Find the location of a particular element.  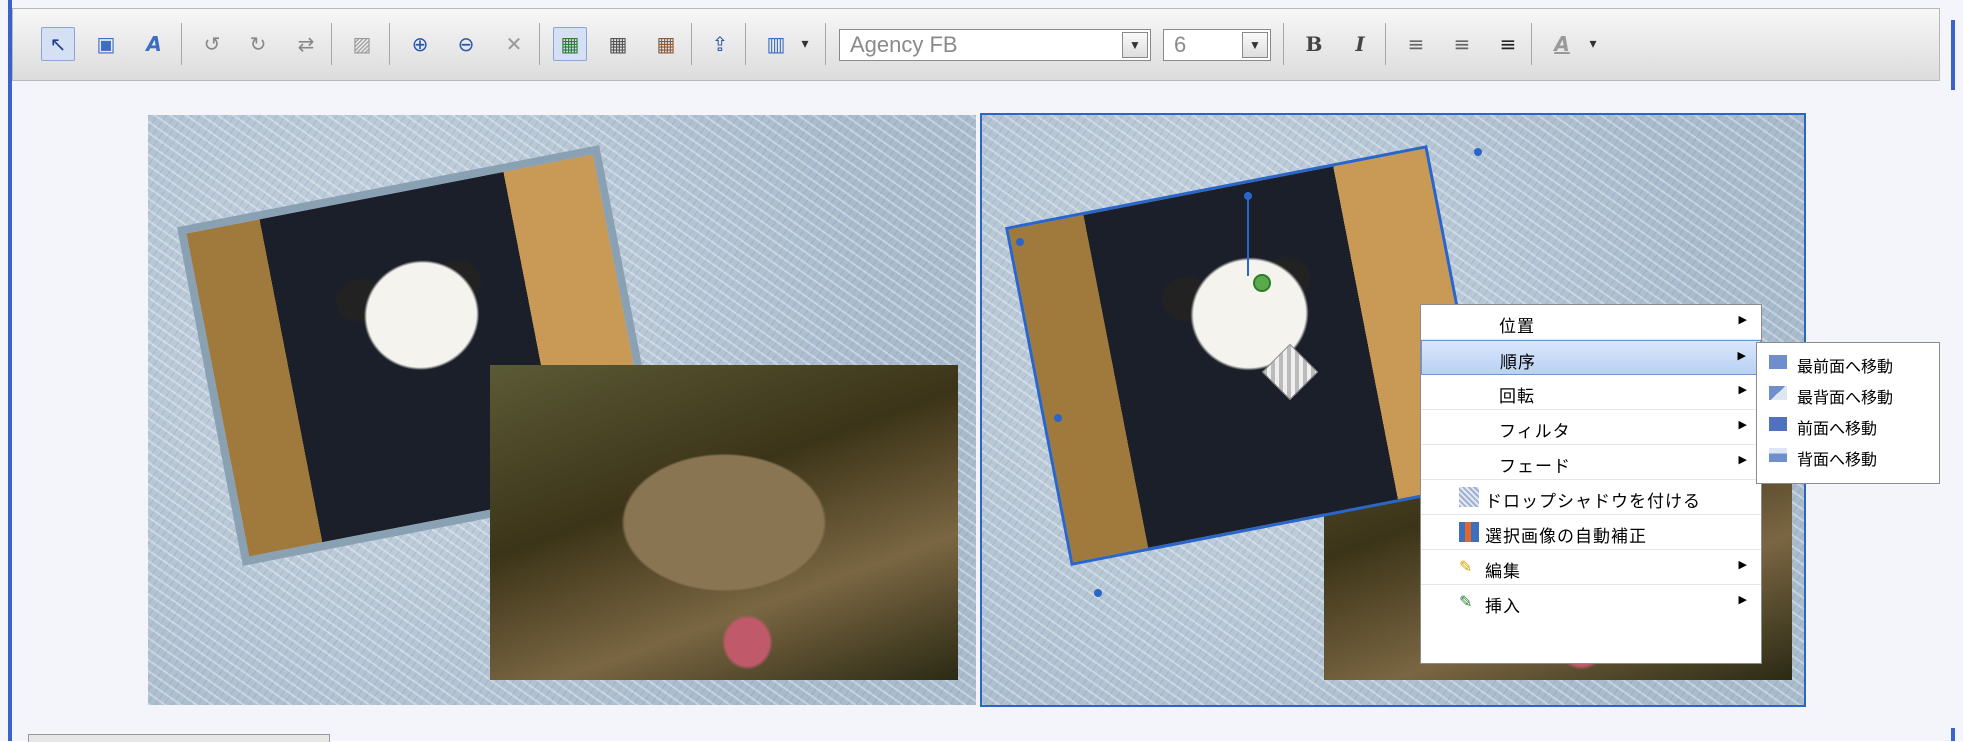

menu-item-label: 選択画像の自動補正 is located at coordinates (1566, 537).